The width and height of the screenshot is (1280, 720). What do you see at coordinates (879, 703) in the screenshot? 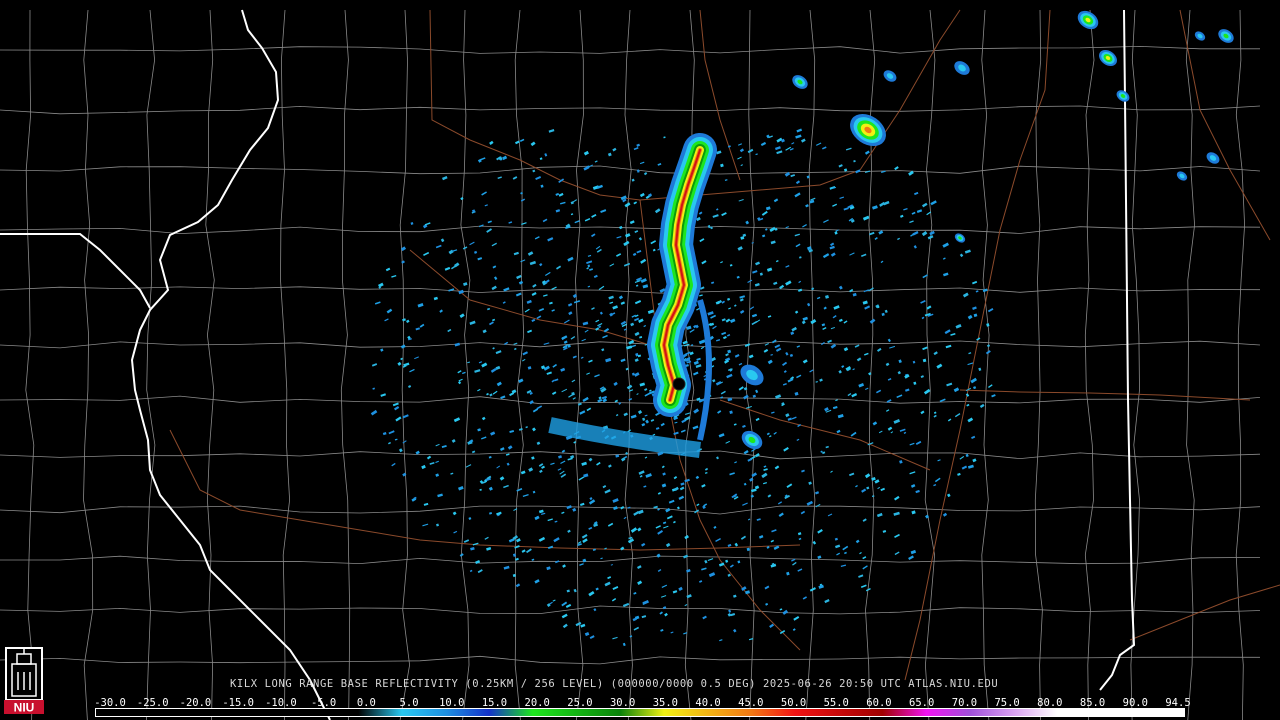
I see `colorbar-tick-label: 60.0` at bounding box center [879, 703].